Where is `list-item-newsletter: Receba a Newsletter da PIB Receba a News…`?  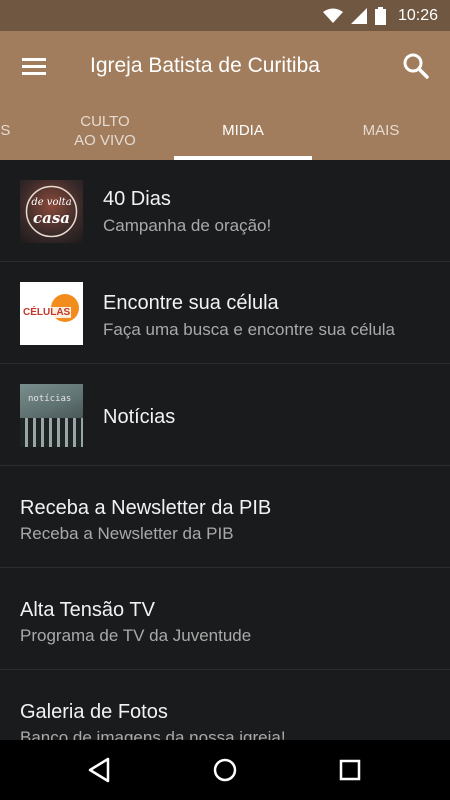
list-item-newsletter: Receba a Newsletter da PIB Receba a News… is located at coordinates (225, 517).